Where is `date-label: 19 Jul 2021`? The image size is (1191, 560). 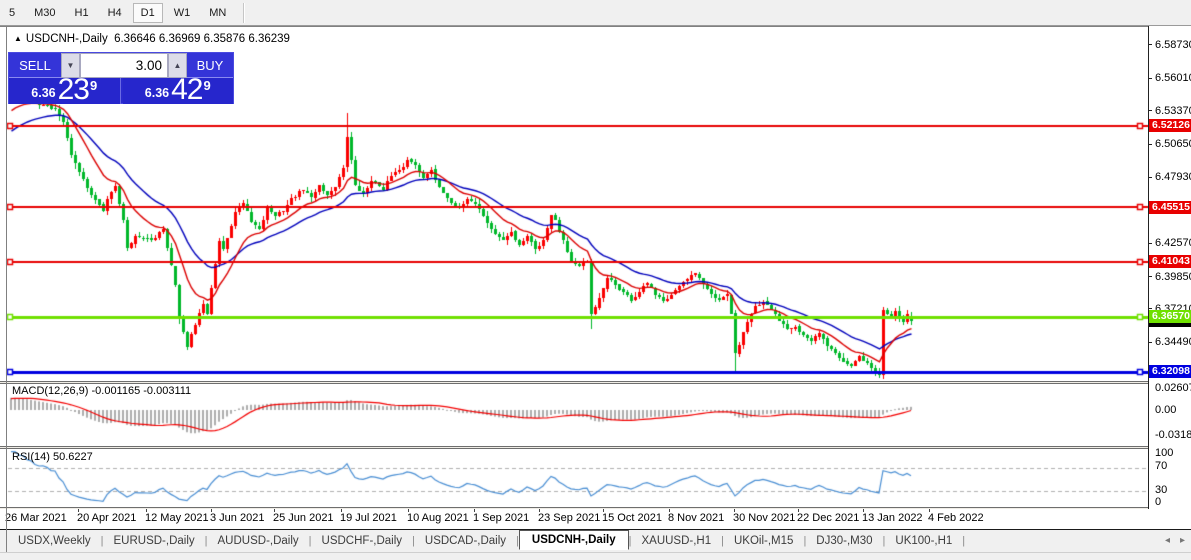 date-label: 19 Jul 2021 is located at coordinates (368, 518).